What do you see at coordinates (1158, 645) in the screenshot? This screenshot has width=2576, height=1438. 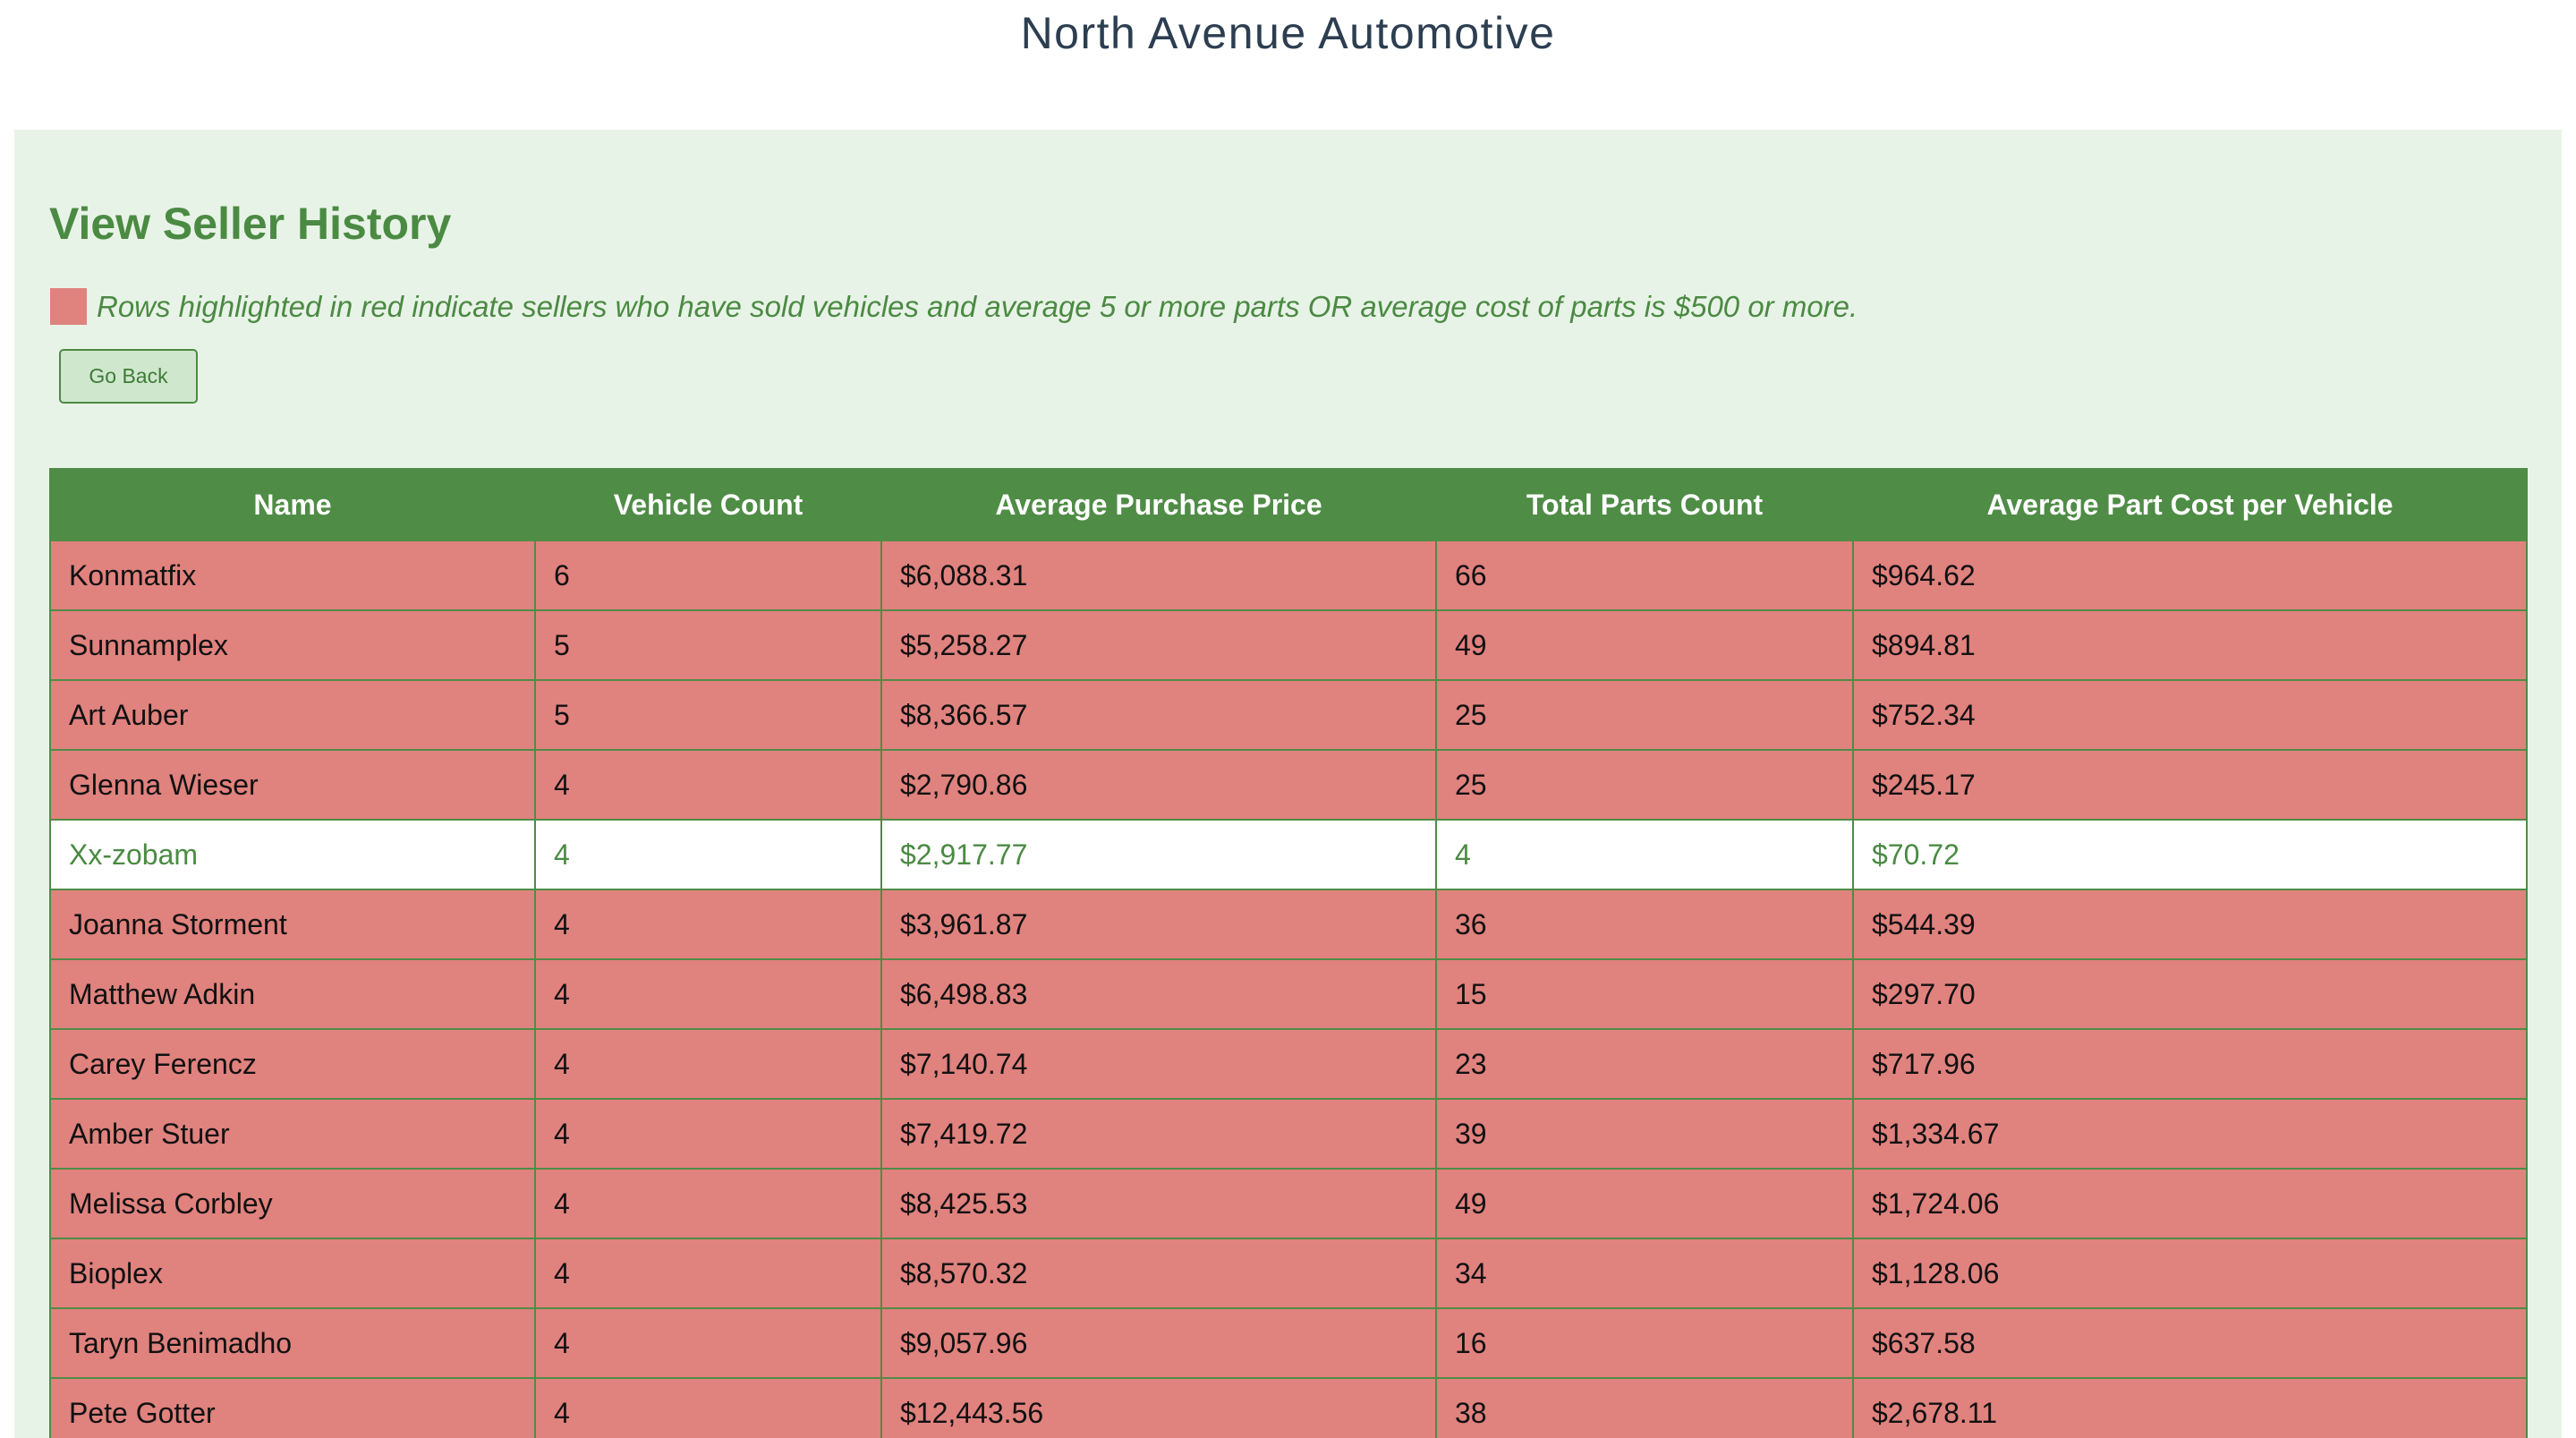 I see `average-purchase-price-cell: $5,258.27` at bounding box center [1158, 645].